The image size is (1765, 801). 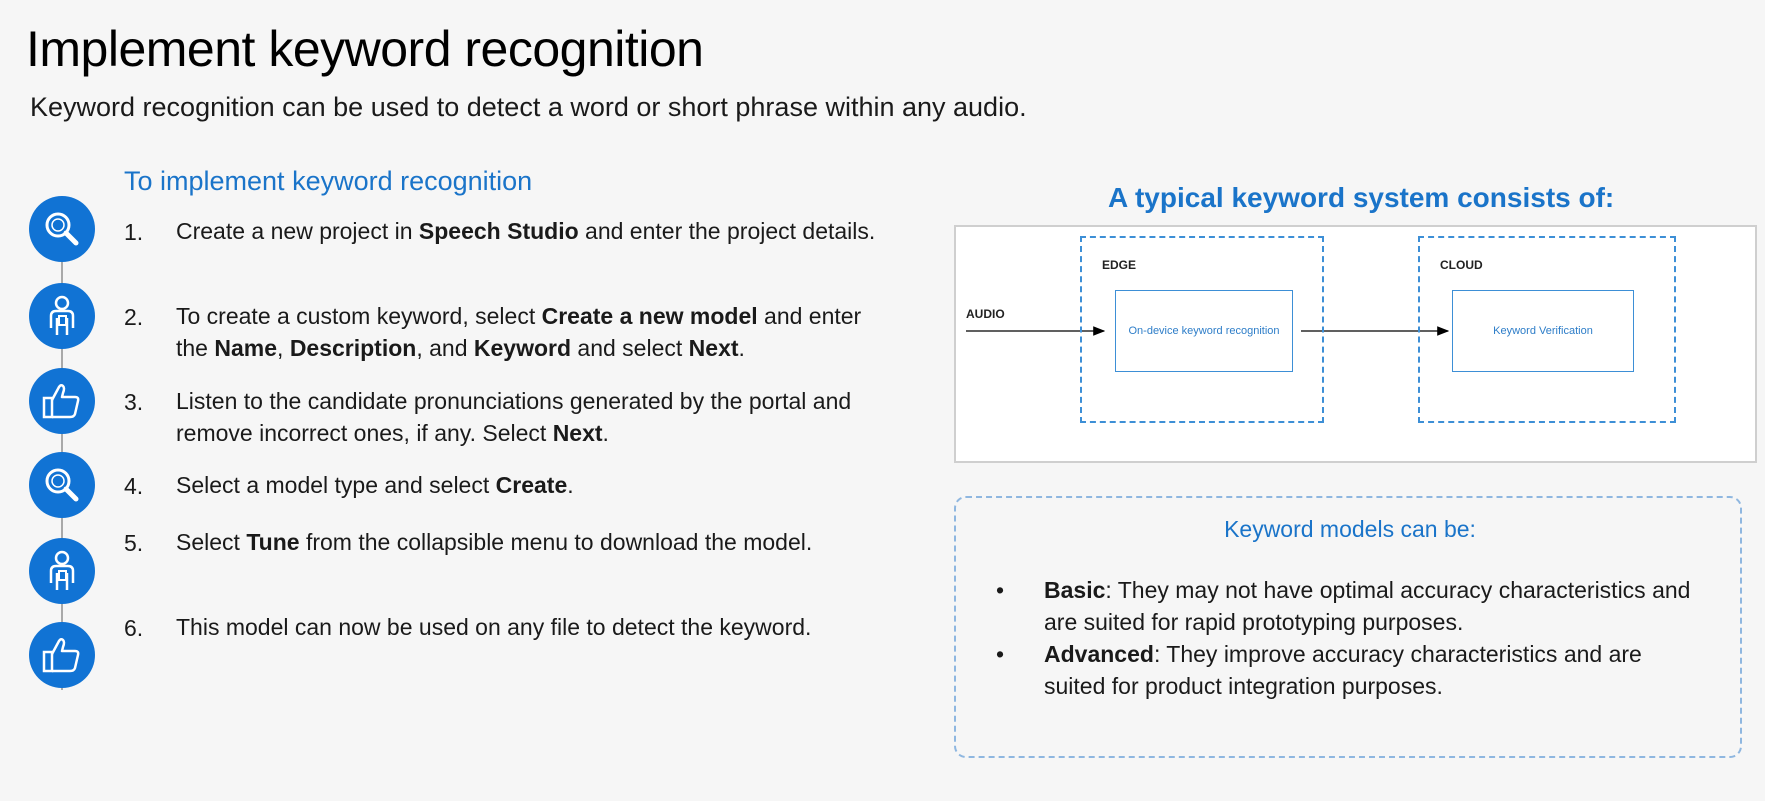 I want to click on page-title: Implement keyword recognition, so click(x=365, y=49).